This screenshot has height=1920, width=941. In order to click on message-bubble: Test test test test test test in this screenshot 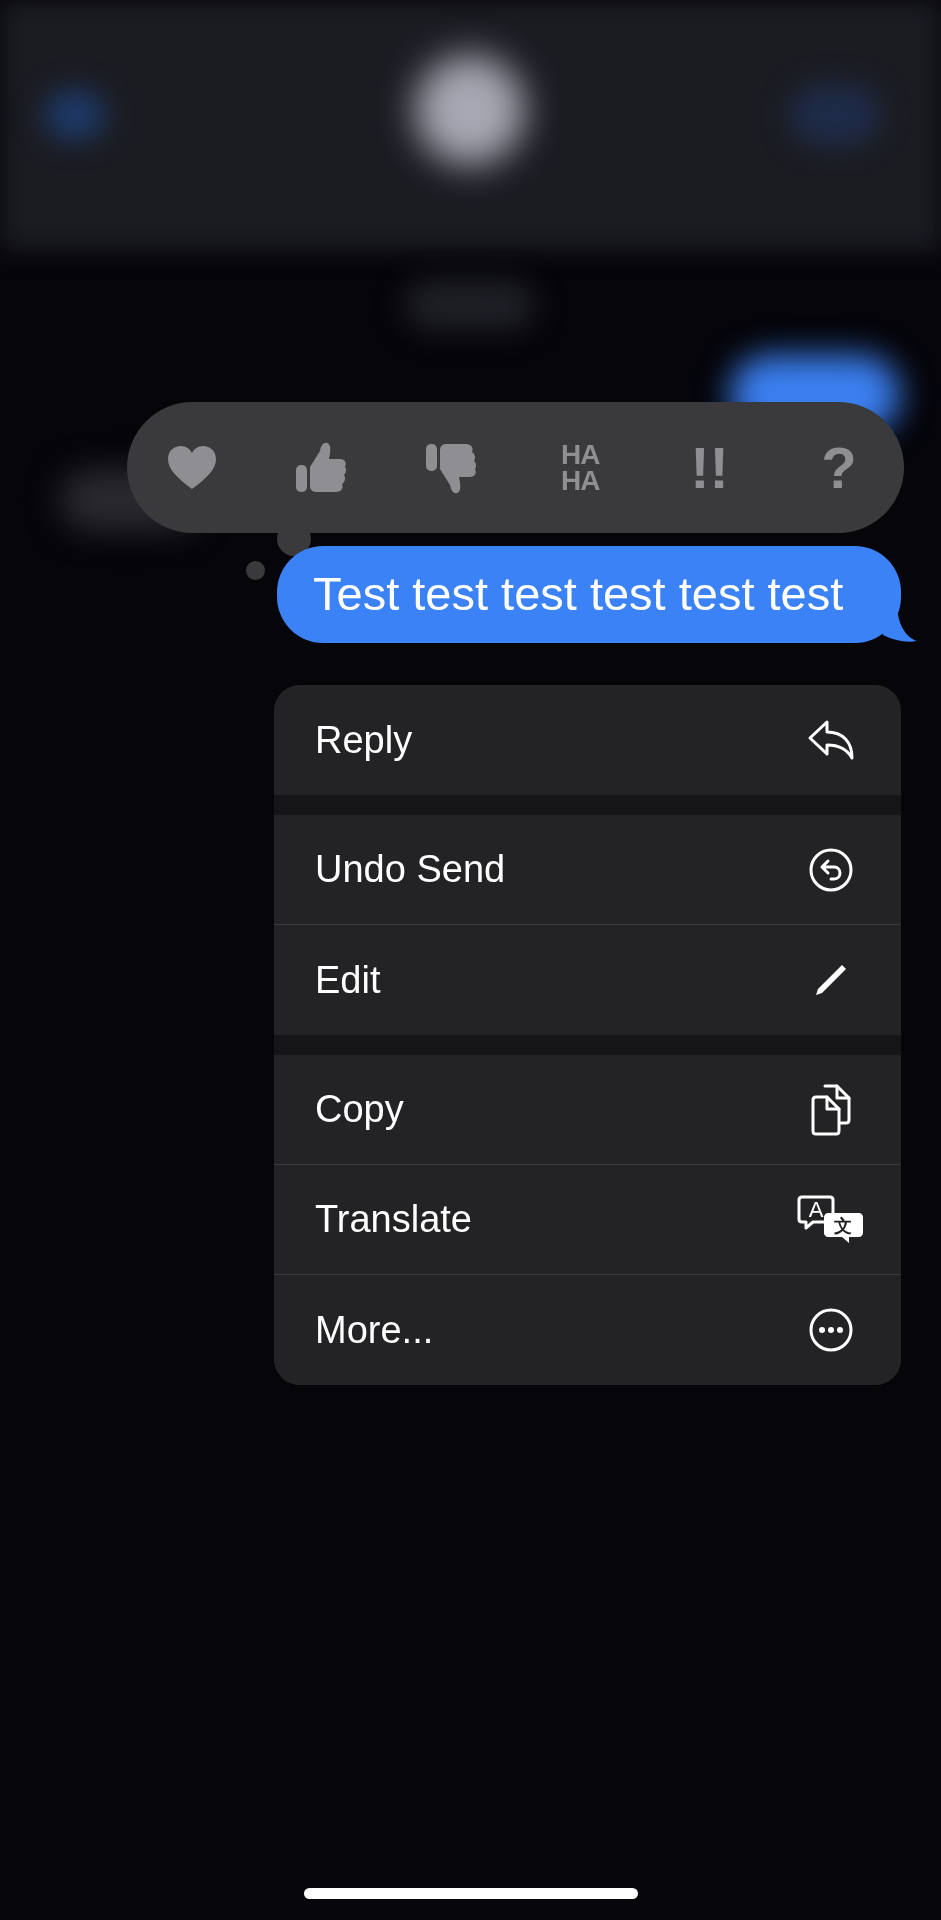, I will do `click(589, 594)`.